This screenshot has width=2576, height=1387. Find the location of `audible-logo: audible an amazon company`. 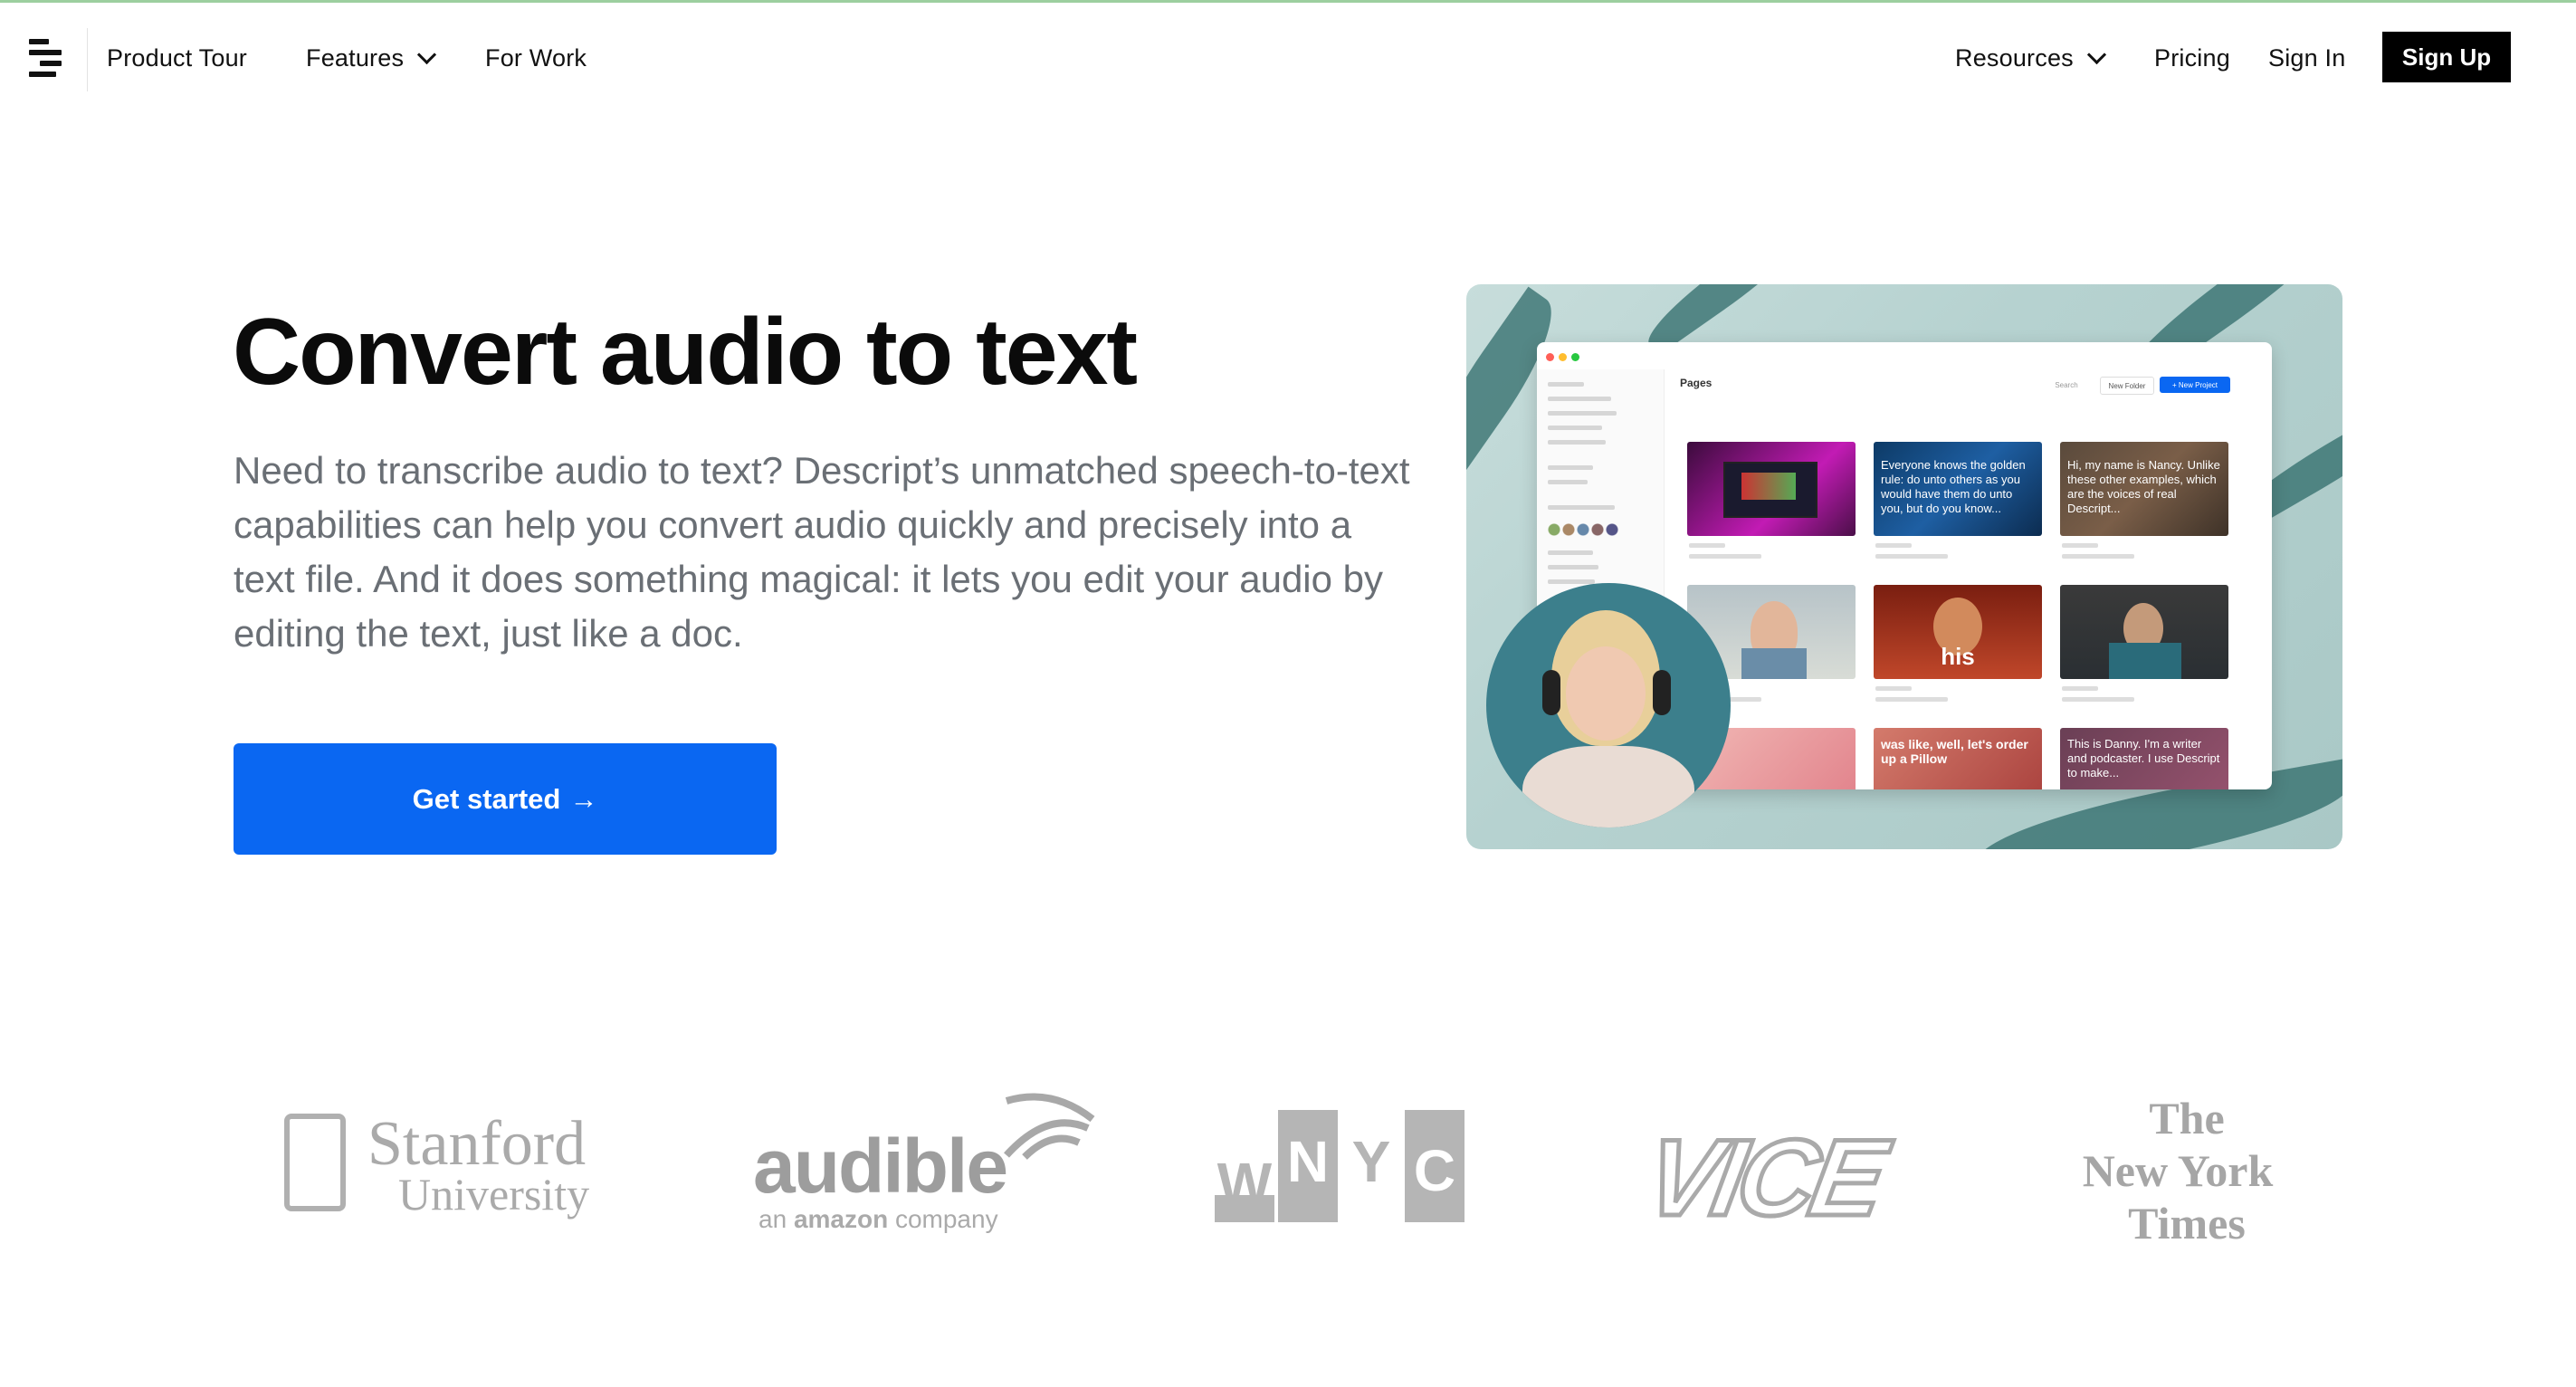

audible-logo: audible an amazon company is located at coordinates (924, 1163).